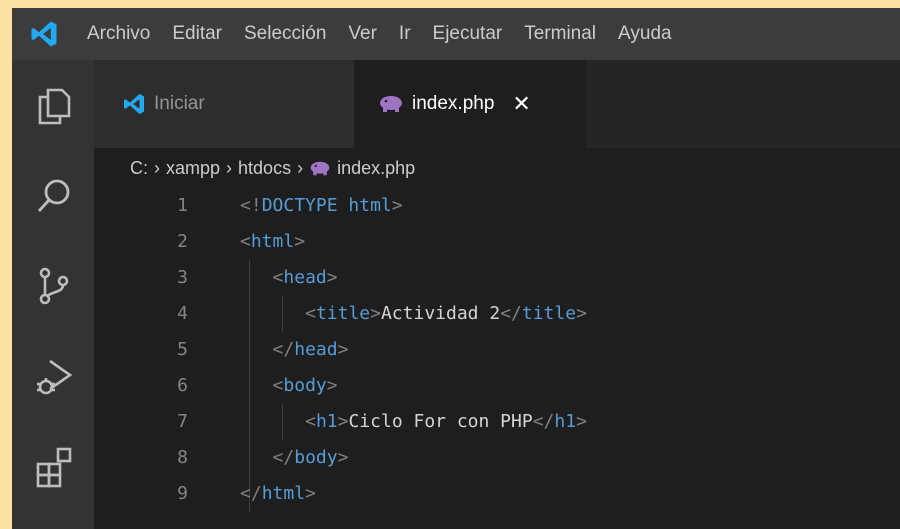 The width and height of the screenshot is (900, 529). I want to click on tab-index-php: index.php ✕, so click(470, 104).